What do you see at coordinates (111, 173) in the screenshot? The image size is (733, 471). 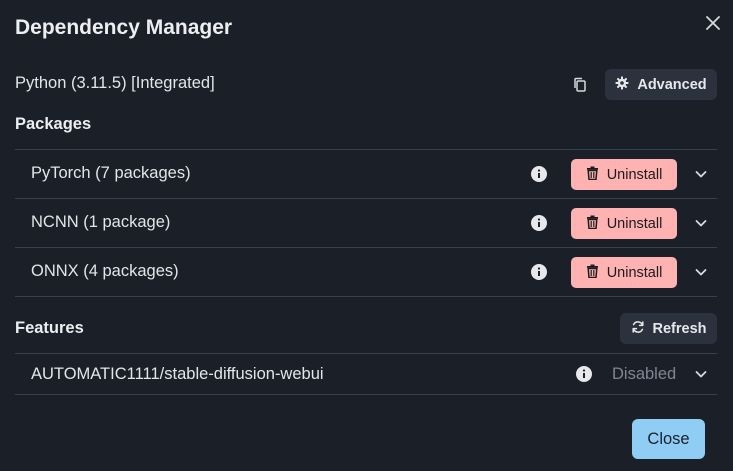 I see `package-label: PyTorch (7 packages)` at bounding box center [111, 173].